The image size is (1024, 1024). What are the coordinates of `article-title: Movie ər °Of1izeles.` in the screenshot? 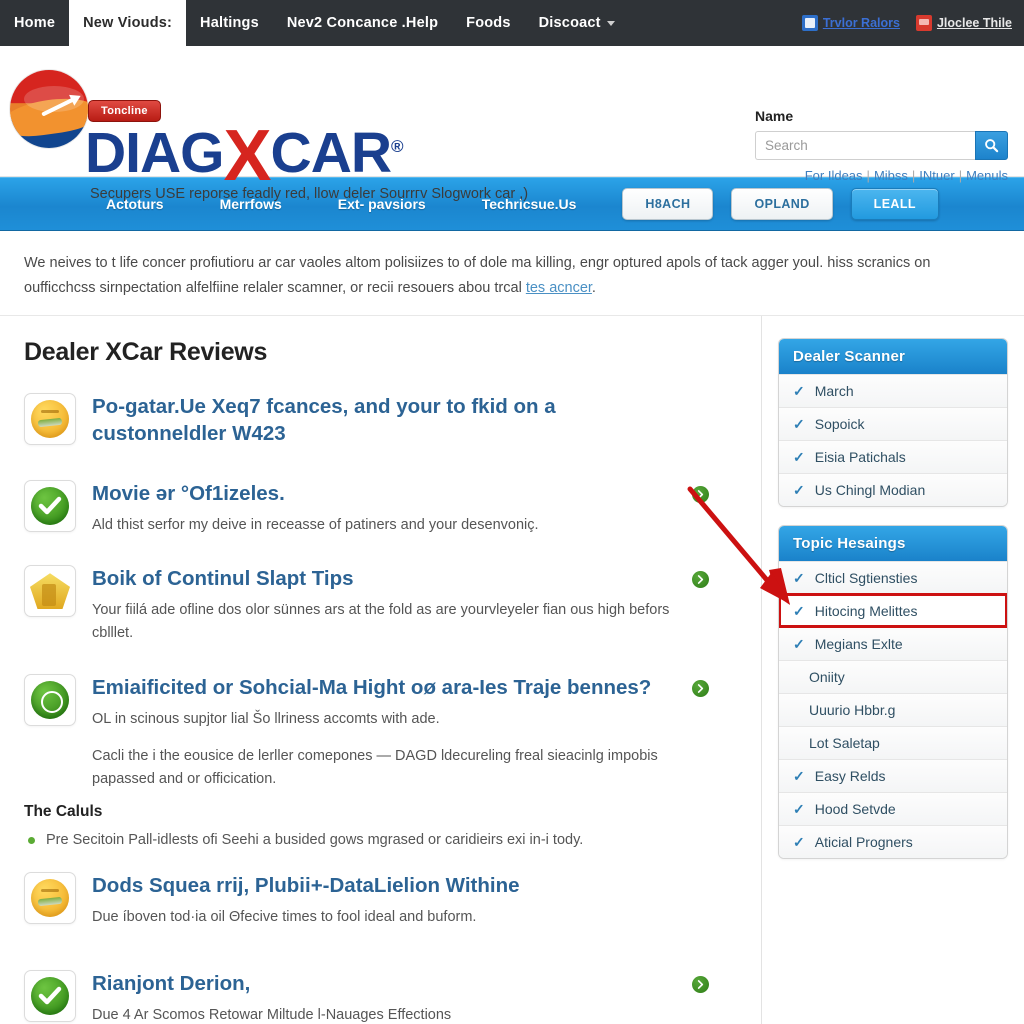 It's located at (391, 493).